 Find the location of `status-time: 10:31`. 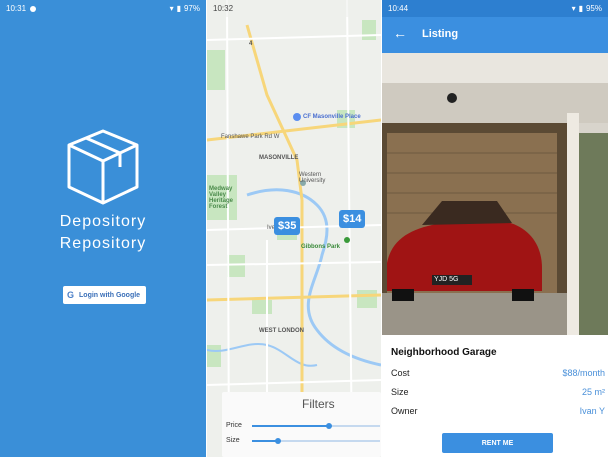

status-time: 10:31 is located at coordinates (16, 8).